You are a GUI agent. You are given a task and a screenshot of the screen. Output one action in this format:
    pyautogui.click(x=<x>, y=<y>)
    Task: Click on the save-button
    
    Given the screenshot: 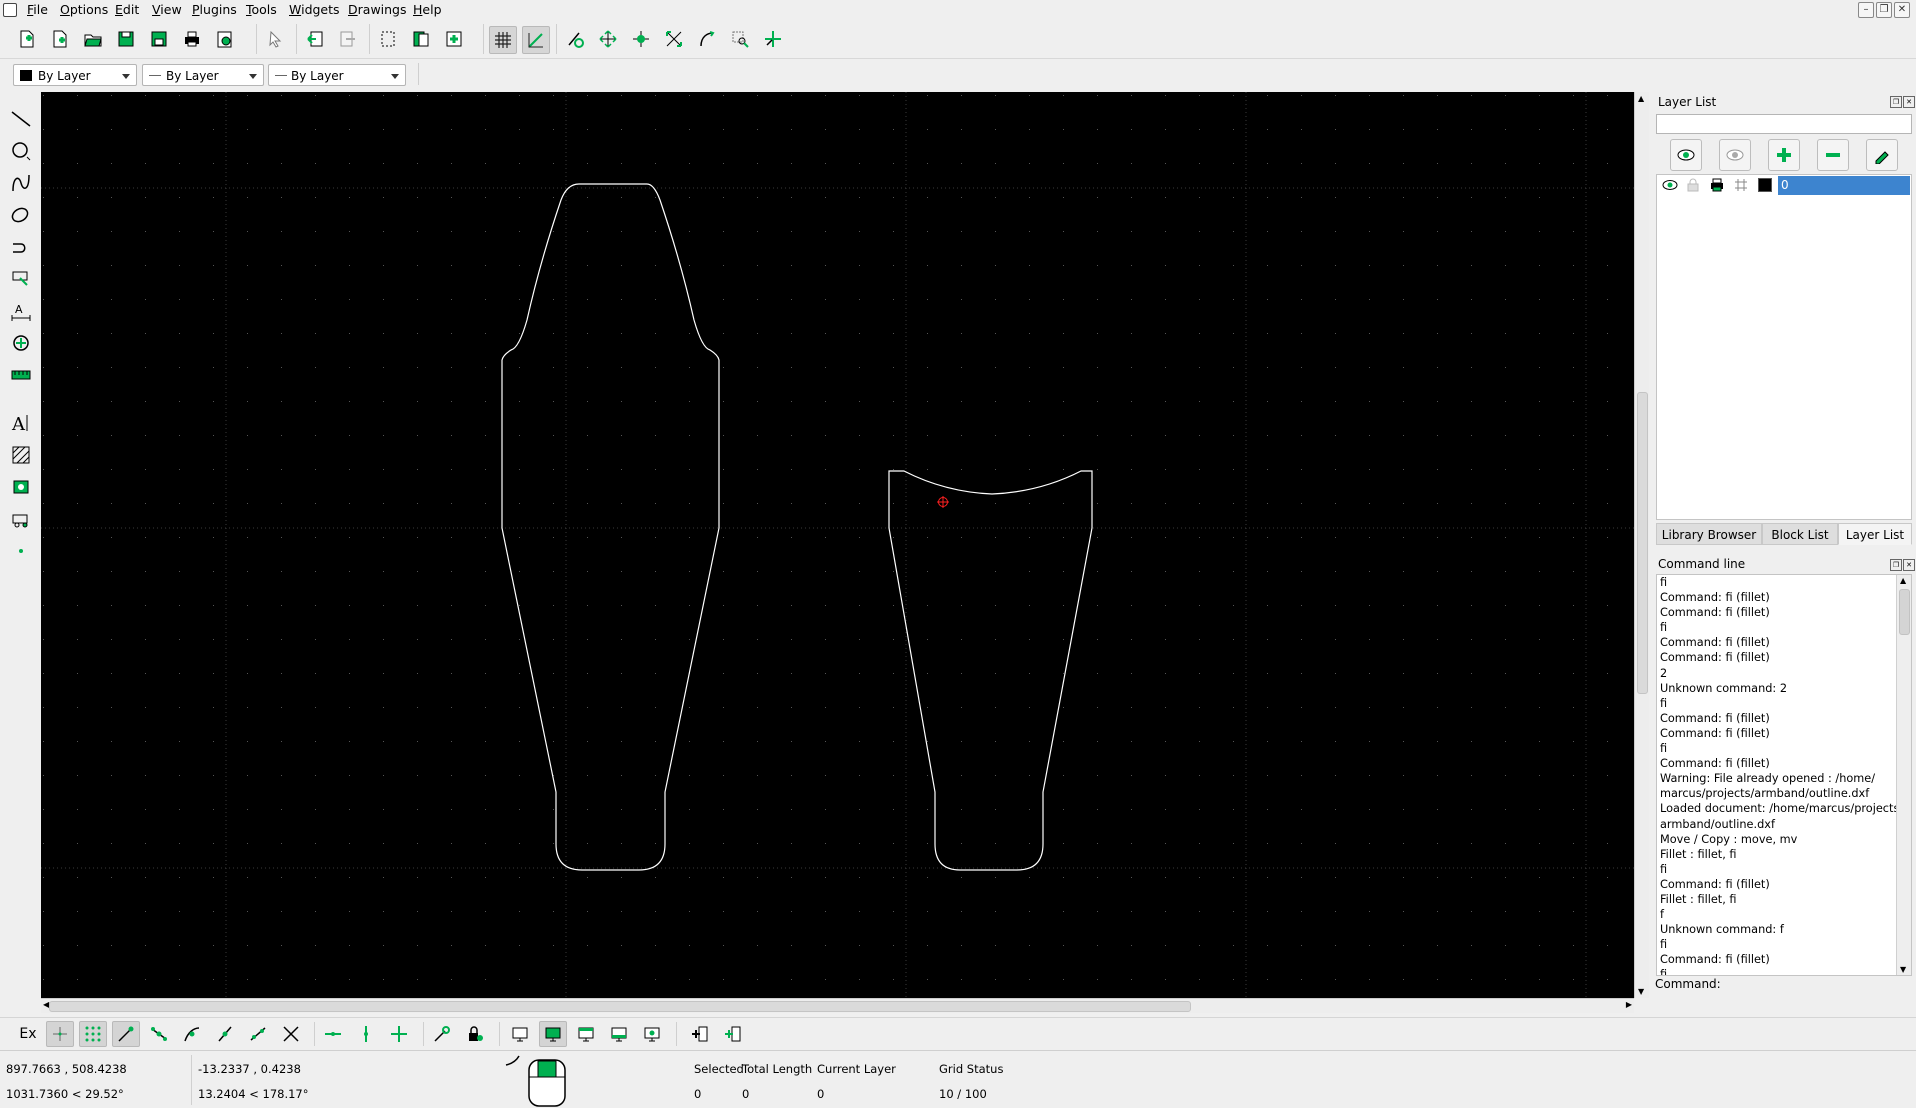 What is the action you would take?
    pyautogui.click(x=126, y=39)
    